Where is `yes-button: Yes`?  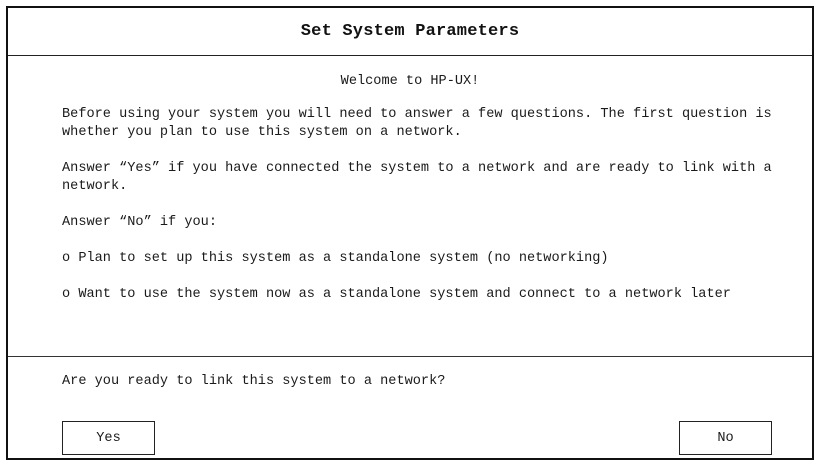 yes-button: Yes is located at coordinates (108, 438).